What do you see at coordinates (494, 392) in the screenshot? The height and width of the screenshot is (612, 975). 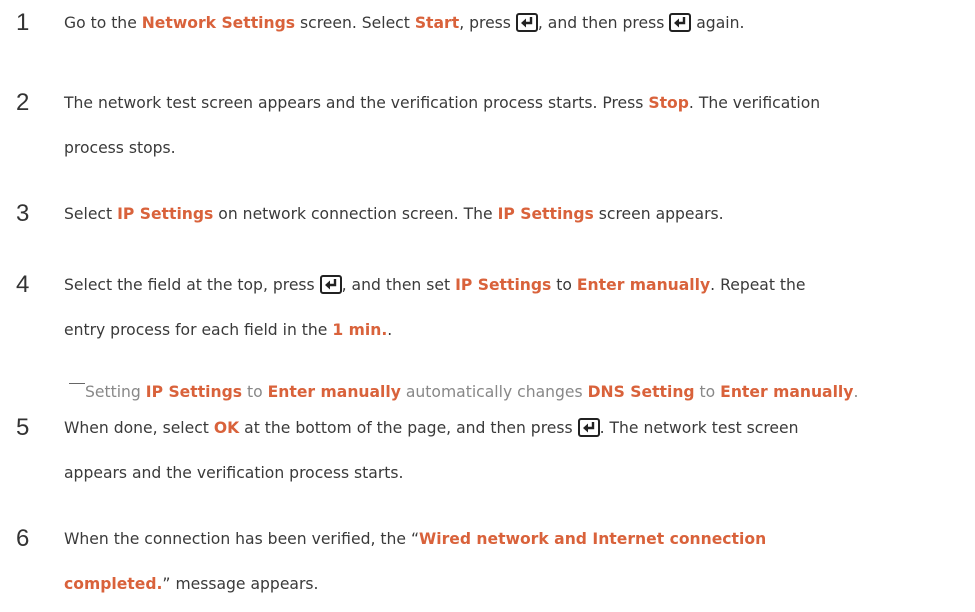 I see `body-text: automatically changes` at bounding box center [494, 392].